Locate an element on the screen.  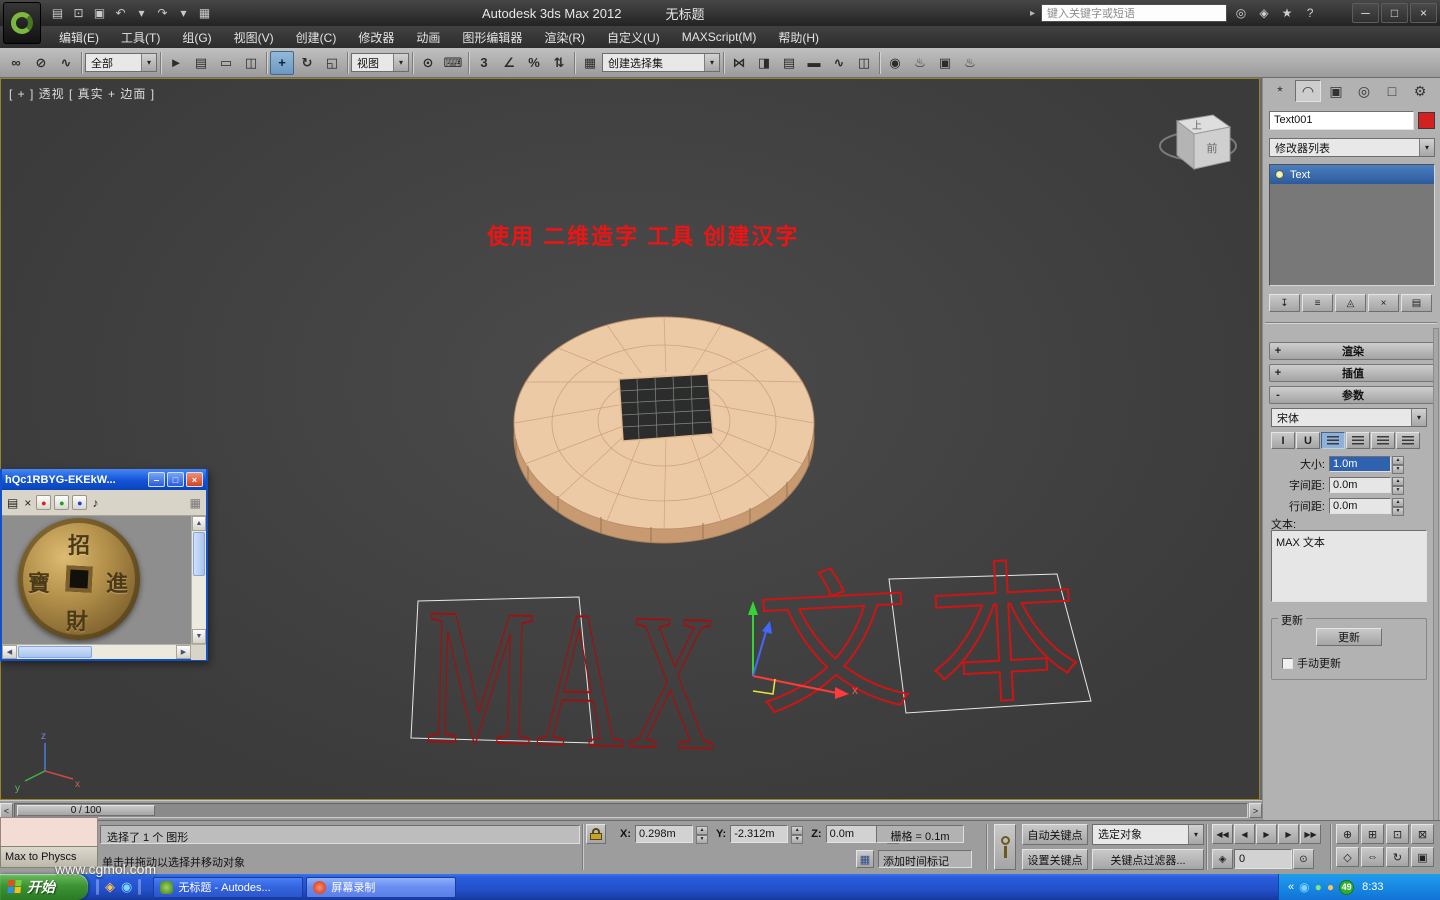
select-and-link-icon: ∞ is located at coordinates (16, 63).